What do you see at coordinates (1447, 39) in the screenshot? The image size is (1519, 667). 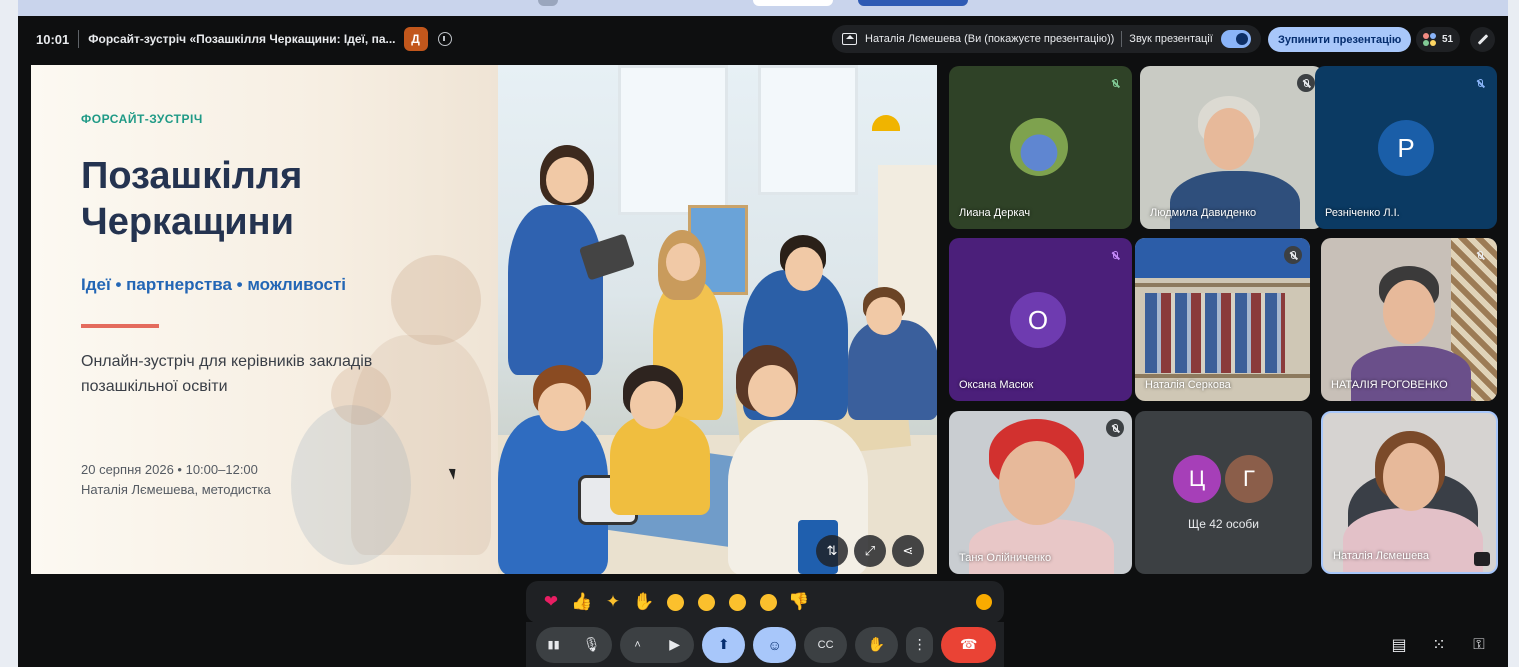 I see `participants-count: 51` at bounding box center [1447, 39].